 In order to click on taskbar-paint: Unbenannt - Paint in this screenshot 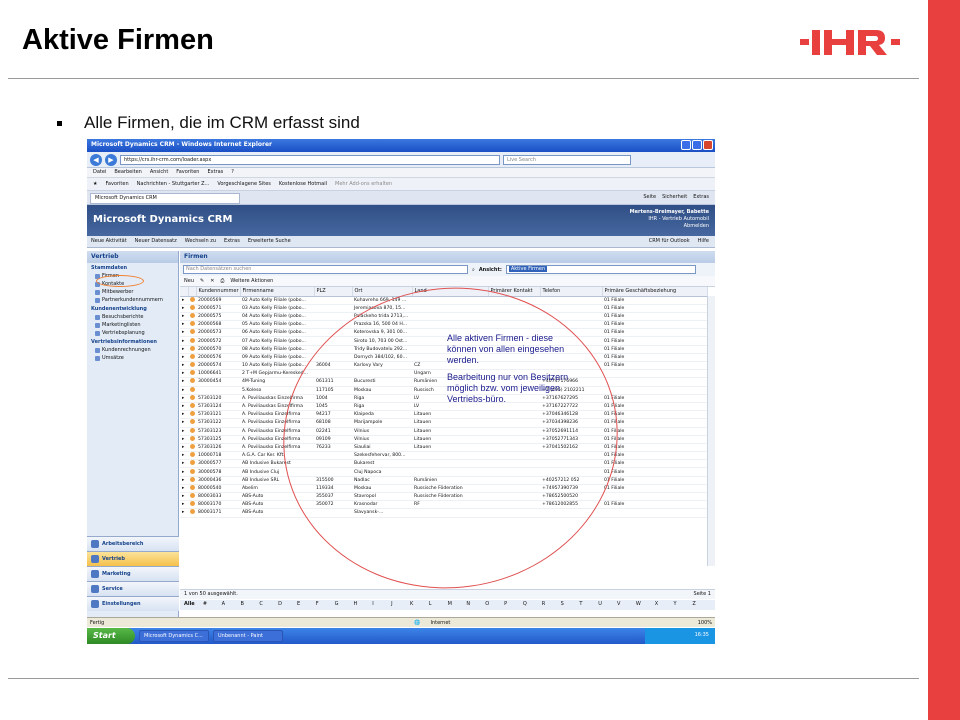, I will do `click(248, 636)`.